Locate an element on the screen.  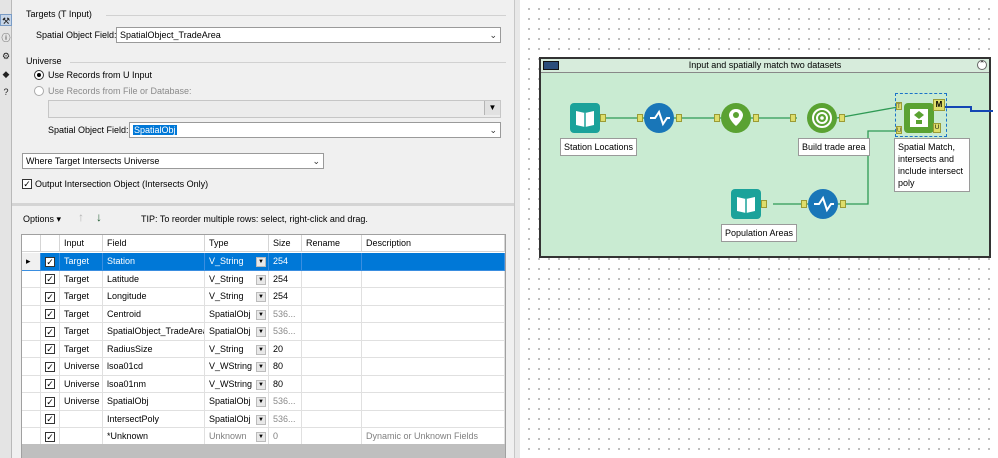
targets-spatial-field-select: SpatialObject_TradeArea ⌄ is located at coordinates (308, 35).